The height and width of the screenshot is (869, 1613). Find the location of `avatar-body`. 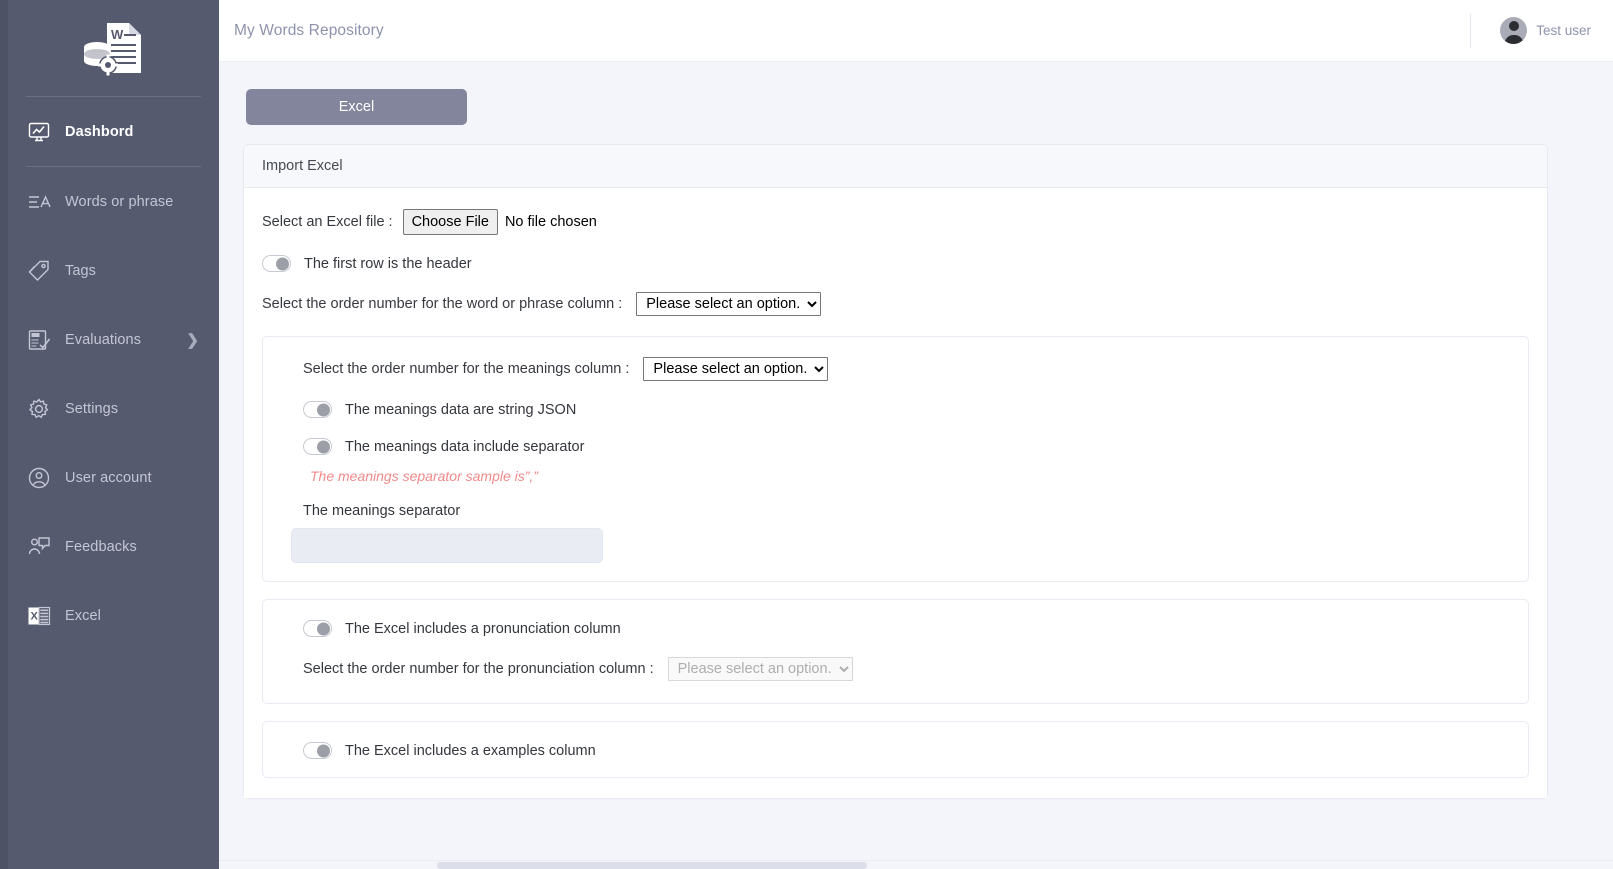

avatar-body is located at coordinates (1514, 39).